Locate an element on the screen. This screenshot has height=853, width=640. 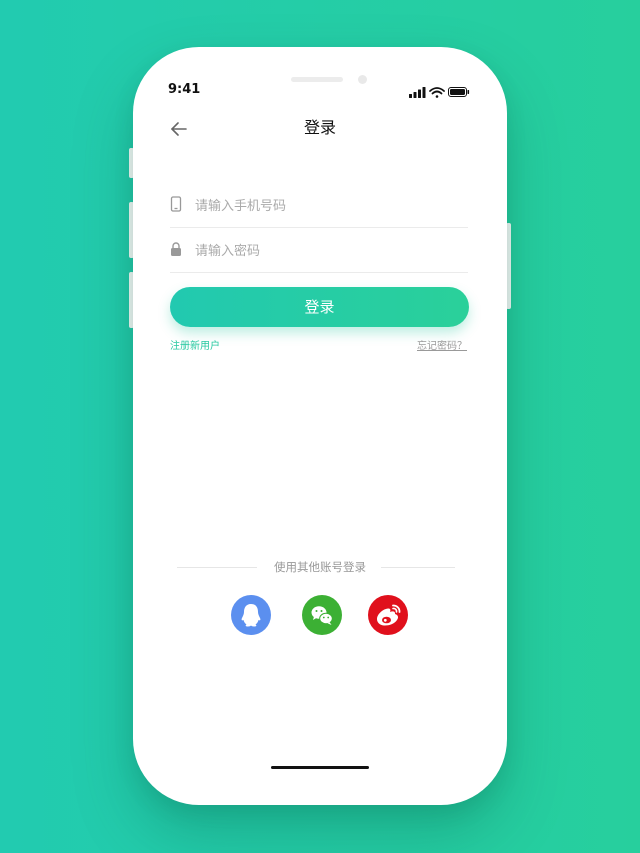
phone-field is located at coordinates (319, 205).